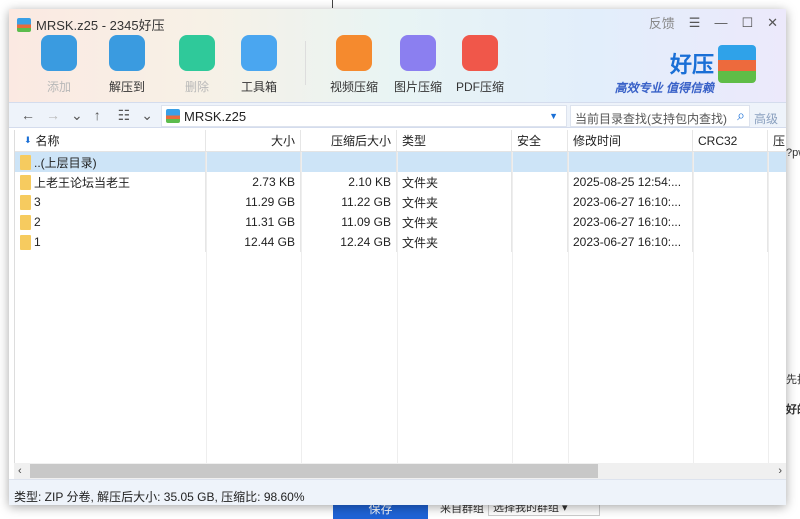 The image size is (800, 519). Describe the element at coordinates (349, 182) in the screenshot. I see `packed-size: 2.10 KB` at that location.